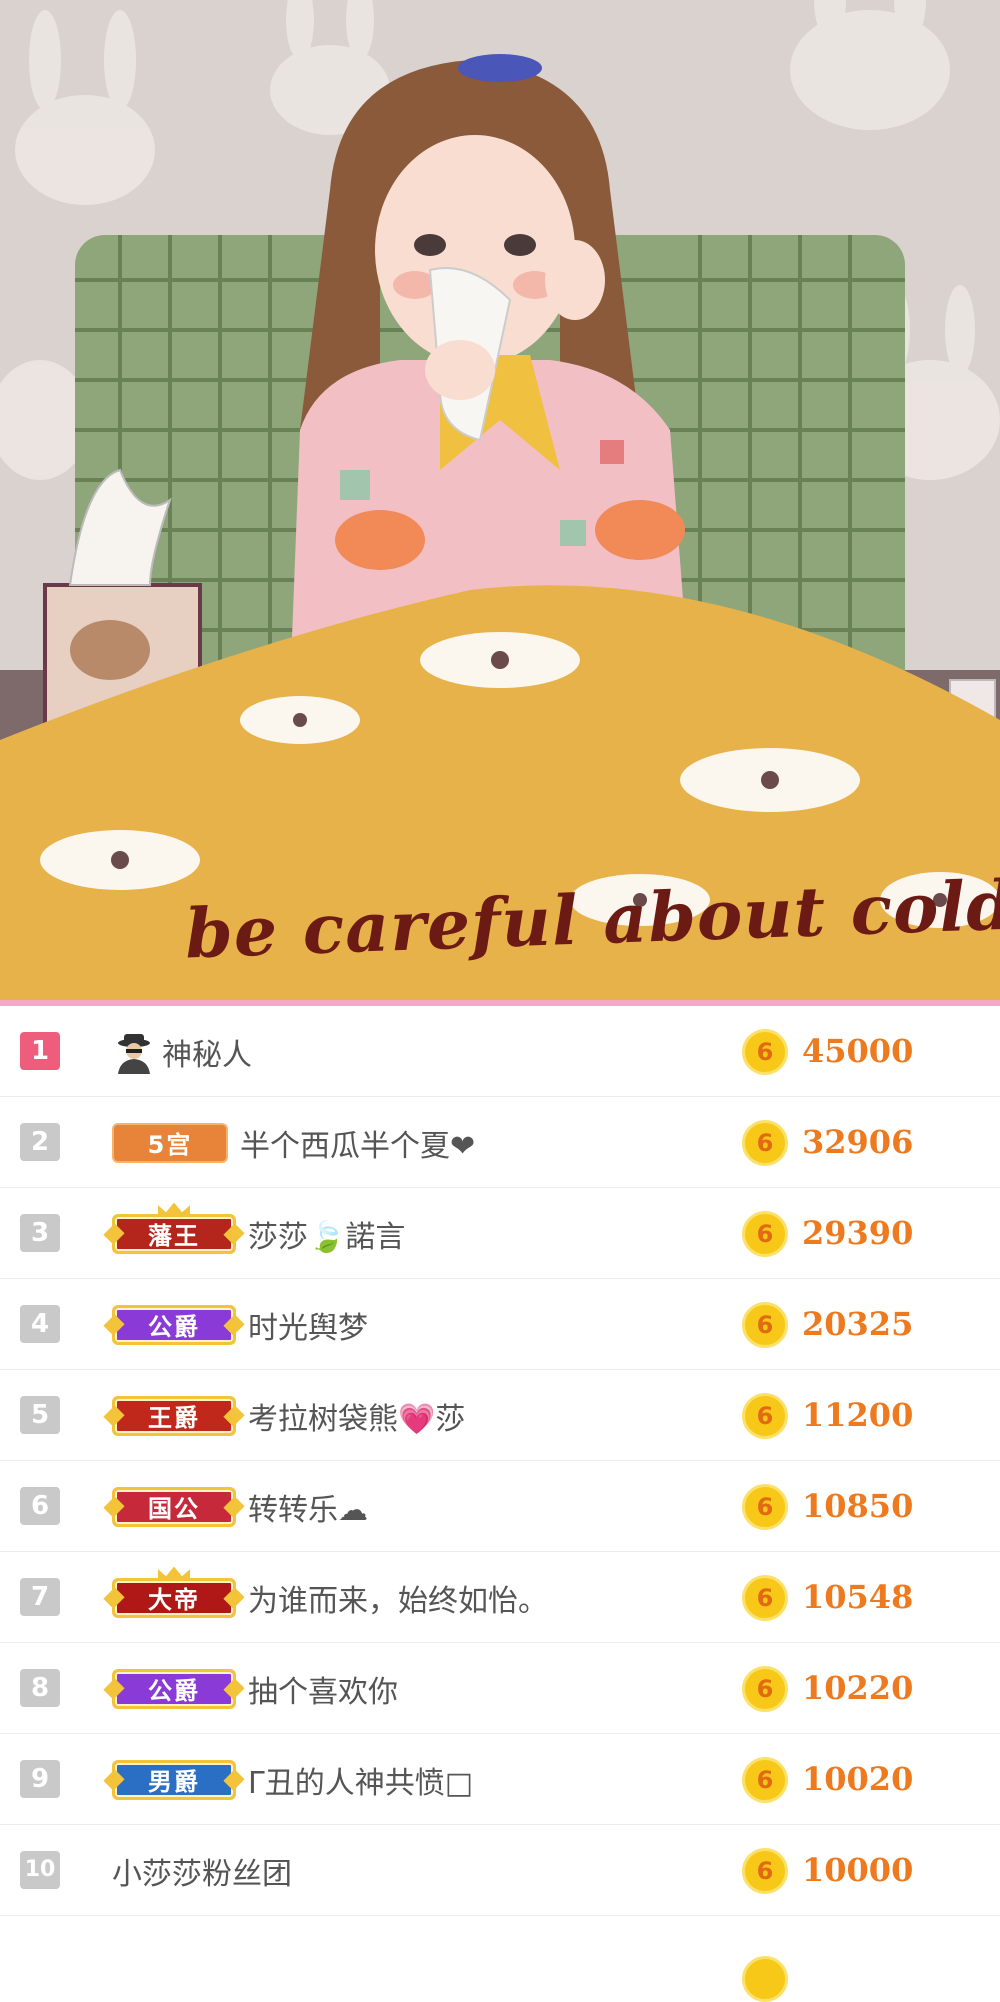  I want to click on ranking-row: 2 5宫 半个西瓜半个夏❤ 6 32906, so click(500, 1142).